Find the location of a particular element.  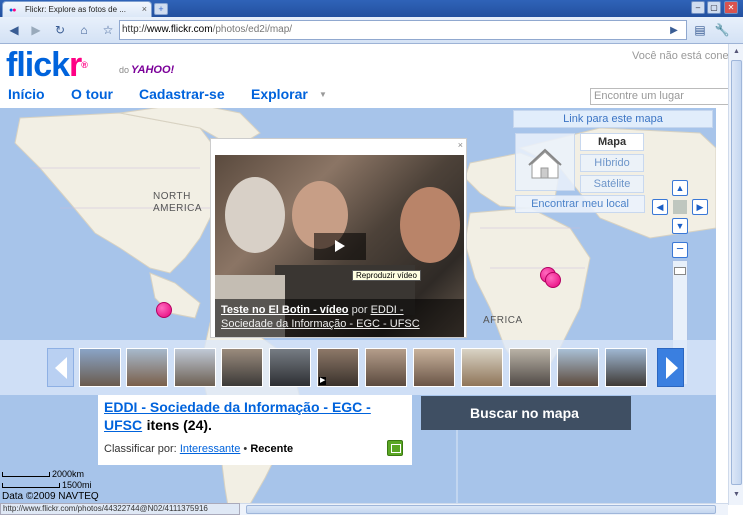

zoom-slider-handle is located at coordinates (680, 271).